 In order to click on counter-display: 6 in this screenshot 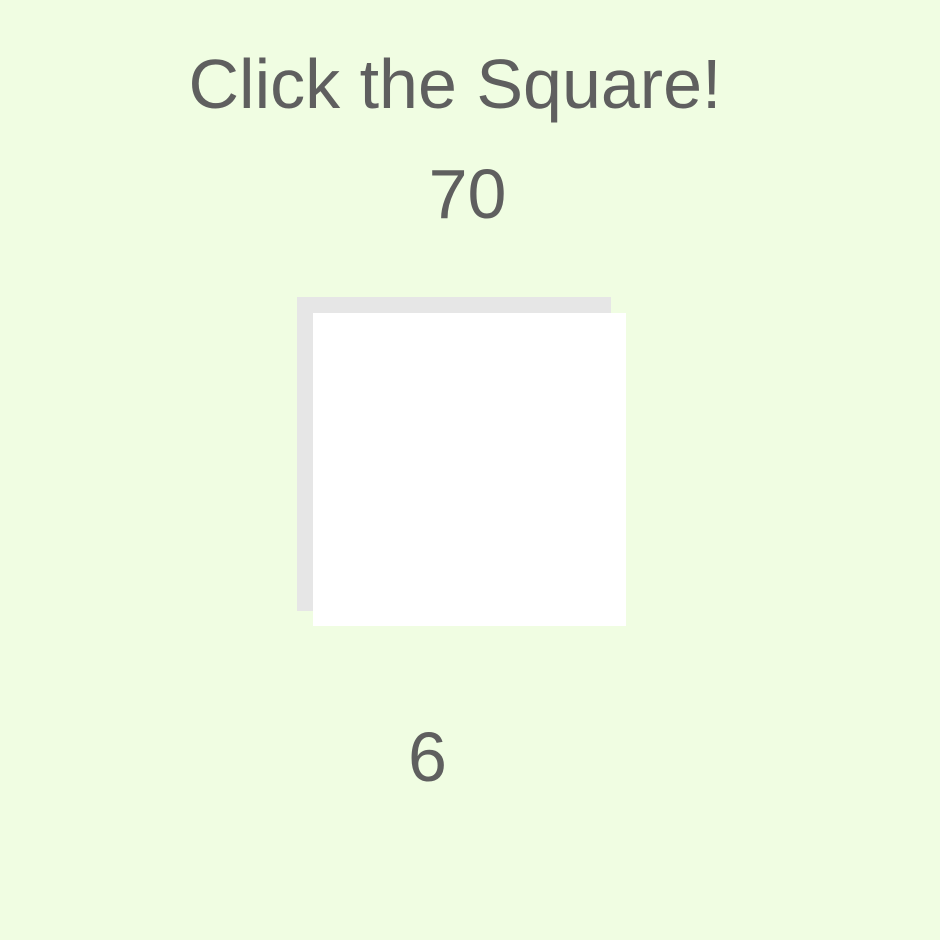, I will do `click(427, 757)`.